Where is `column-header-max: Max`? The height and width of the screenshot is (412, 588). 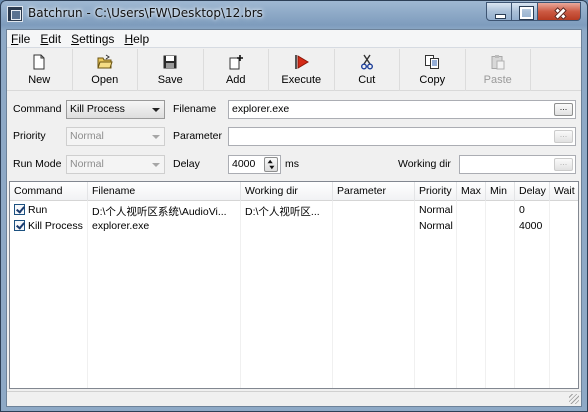
column-header-max: Max is located at coordinates (471, 191).